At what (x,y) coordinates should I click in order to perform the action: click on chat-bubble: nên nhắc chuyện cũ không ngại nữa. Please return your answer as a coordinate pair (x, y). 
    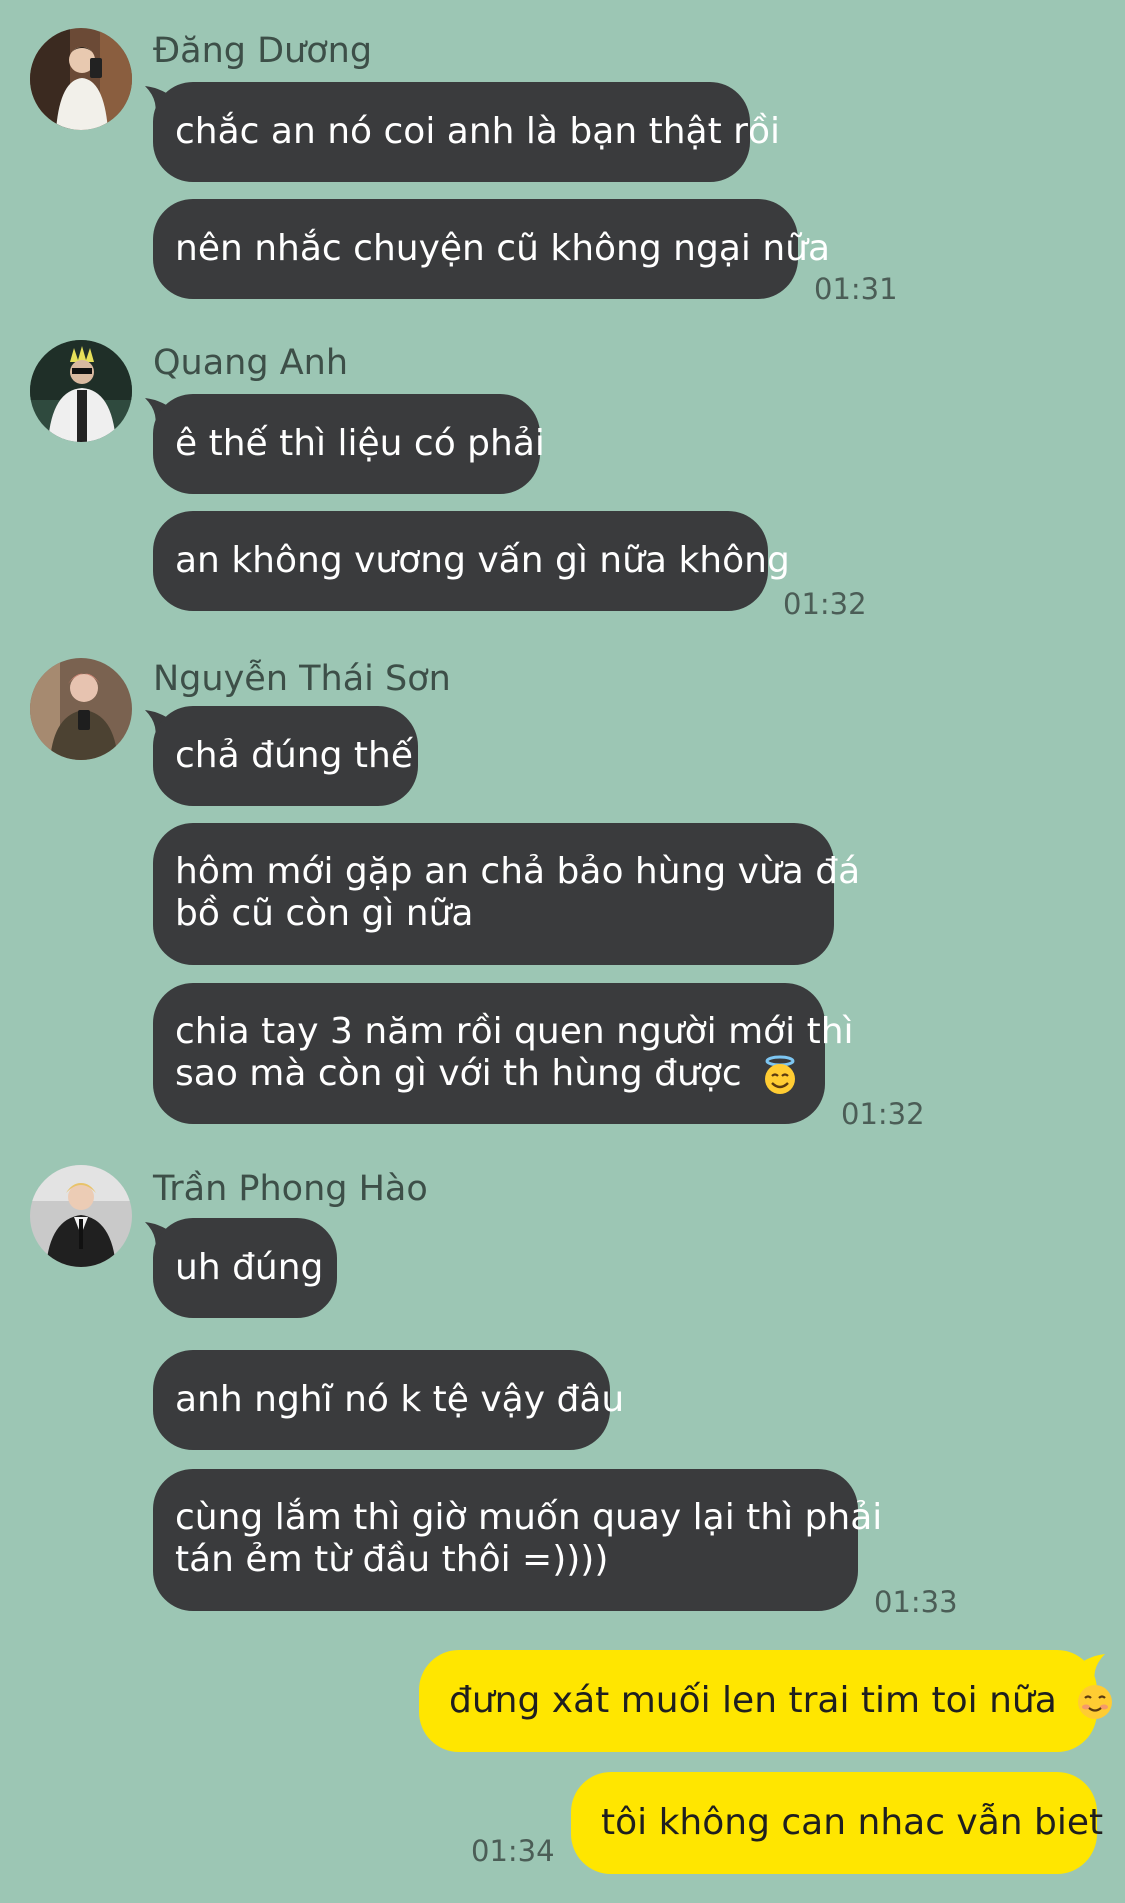
    Looking at the image, I should click on (491, 249).